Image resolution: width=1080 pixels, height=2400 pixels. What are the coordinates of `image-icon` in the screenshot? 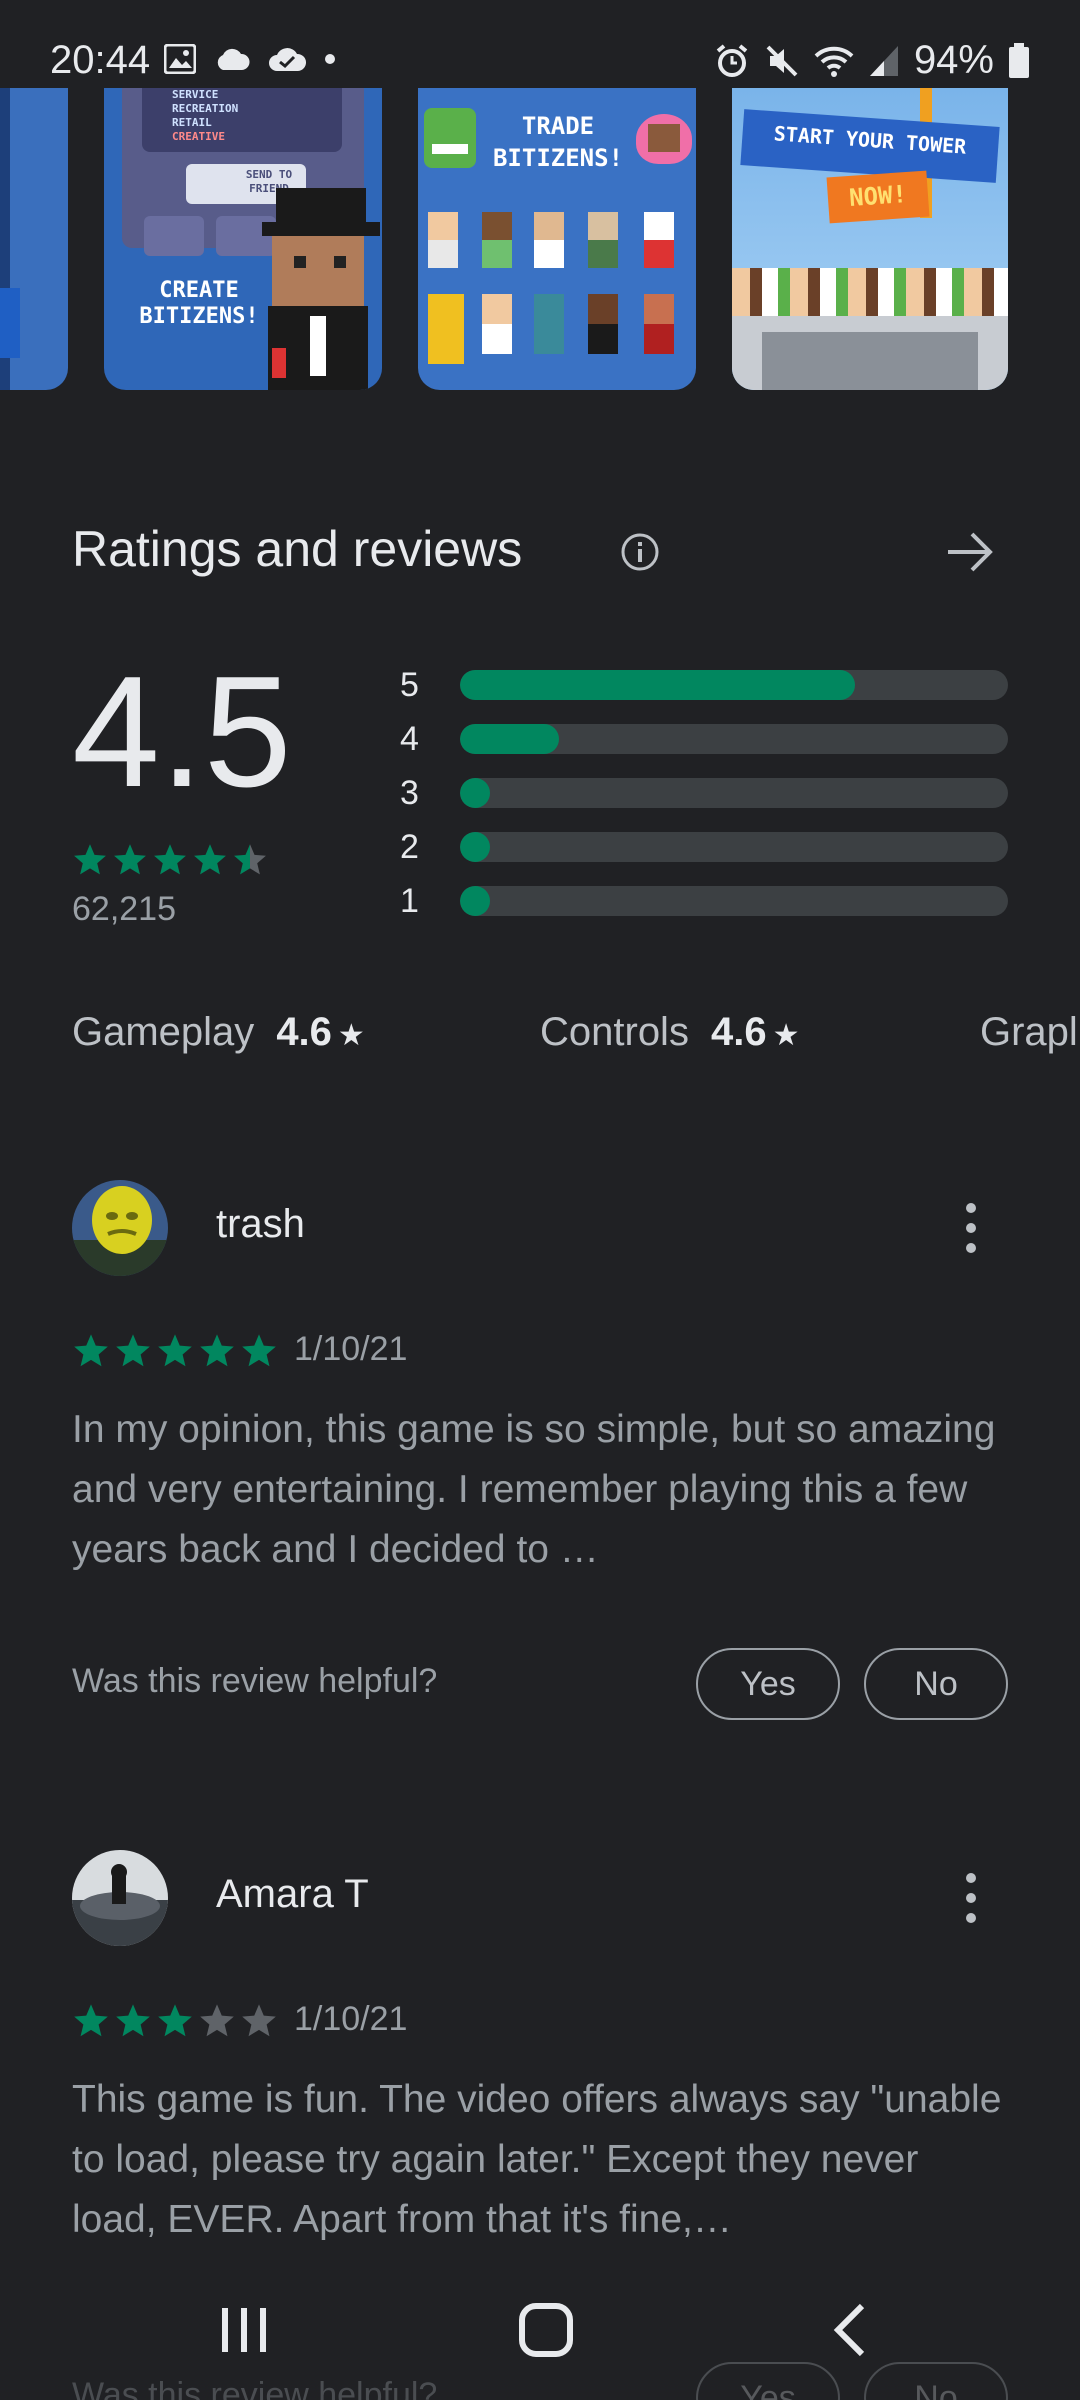 It's located at (180, 59).